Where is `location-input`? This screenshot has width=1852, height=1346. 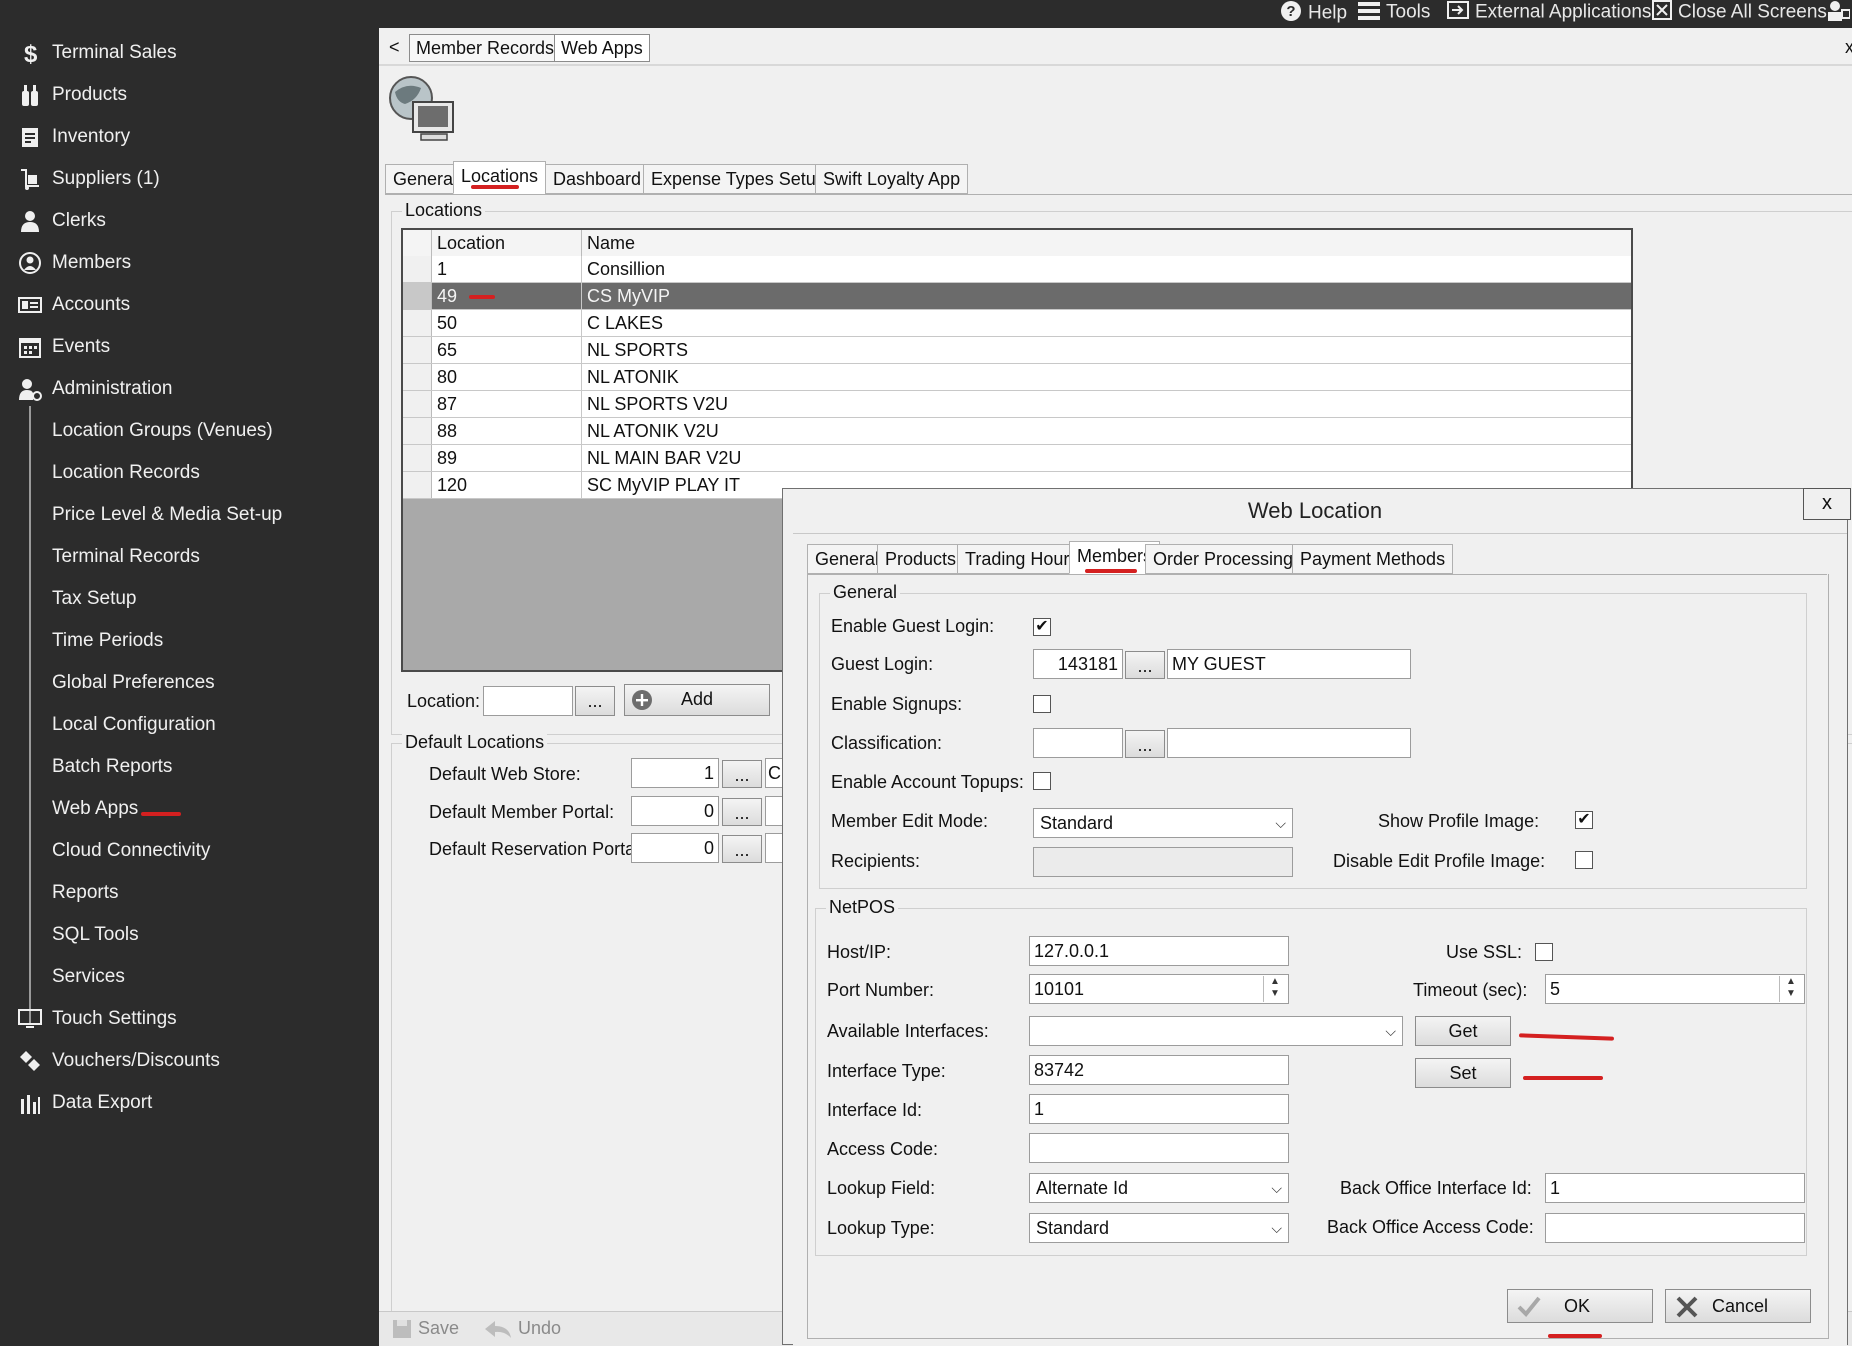 location-input is located at coordinates (528, 701).